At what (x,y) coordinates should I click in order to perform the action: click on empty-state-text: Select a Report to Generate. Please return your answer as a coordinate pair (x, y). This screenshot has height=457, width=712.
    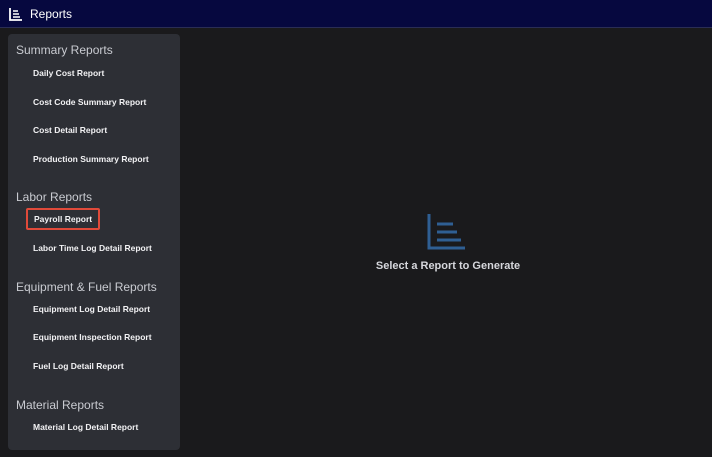
    Looking at the image, I should click on (448, 266).